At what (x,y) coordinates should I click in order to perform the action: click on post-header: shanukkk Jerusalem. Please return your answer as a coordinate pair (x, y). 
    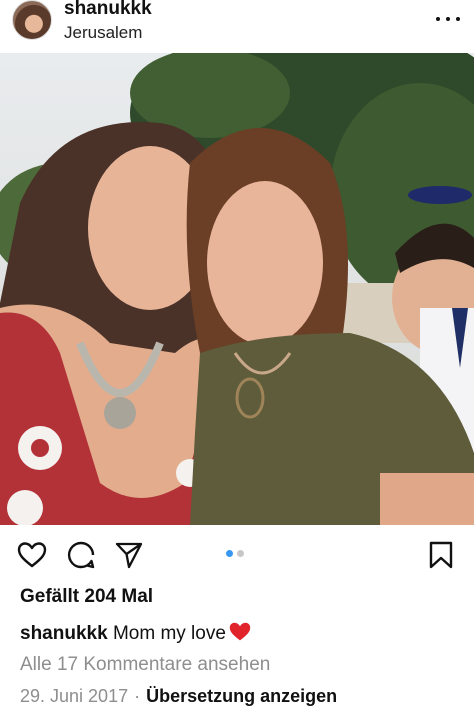
    Looking at the image, I should click on (237, 26).